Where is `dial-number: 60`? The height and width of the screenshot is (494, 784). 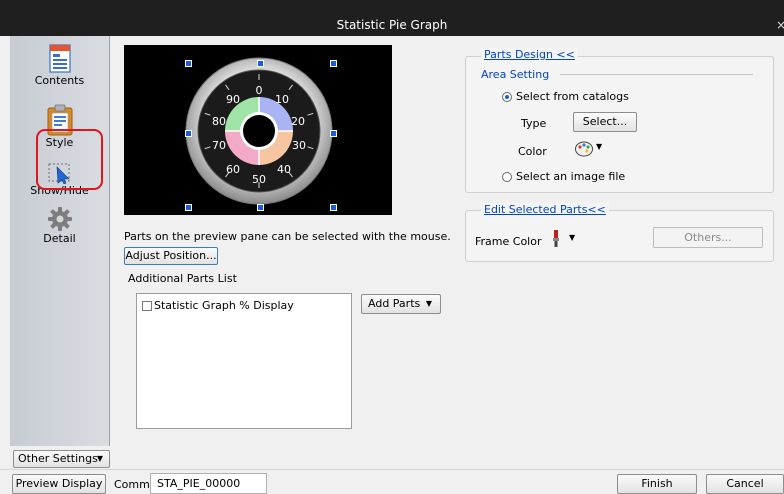
dial-number: 60 is located at coordinates (233, 169).